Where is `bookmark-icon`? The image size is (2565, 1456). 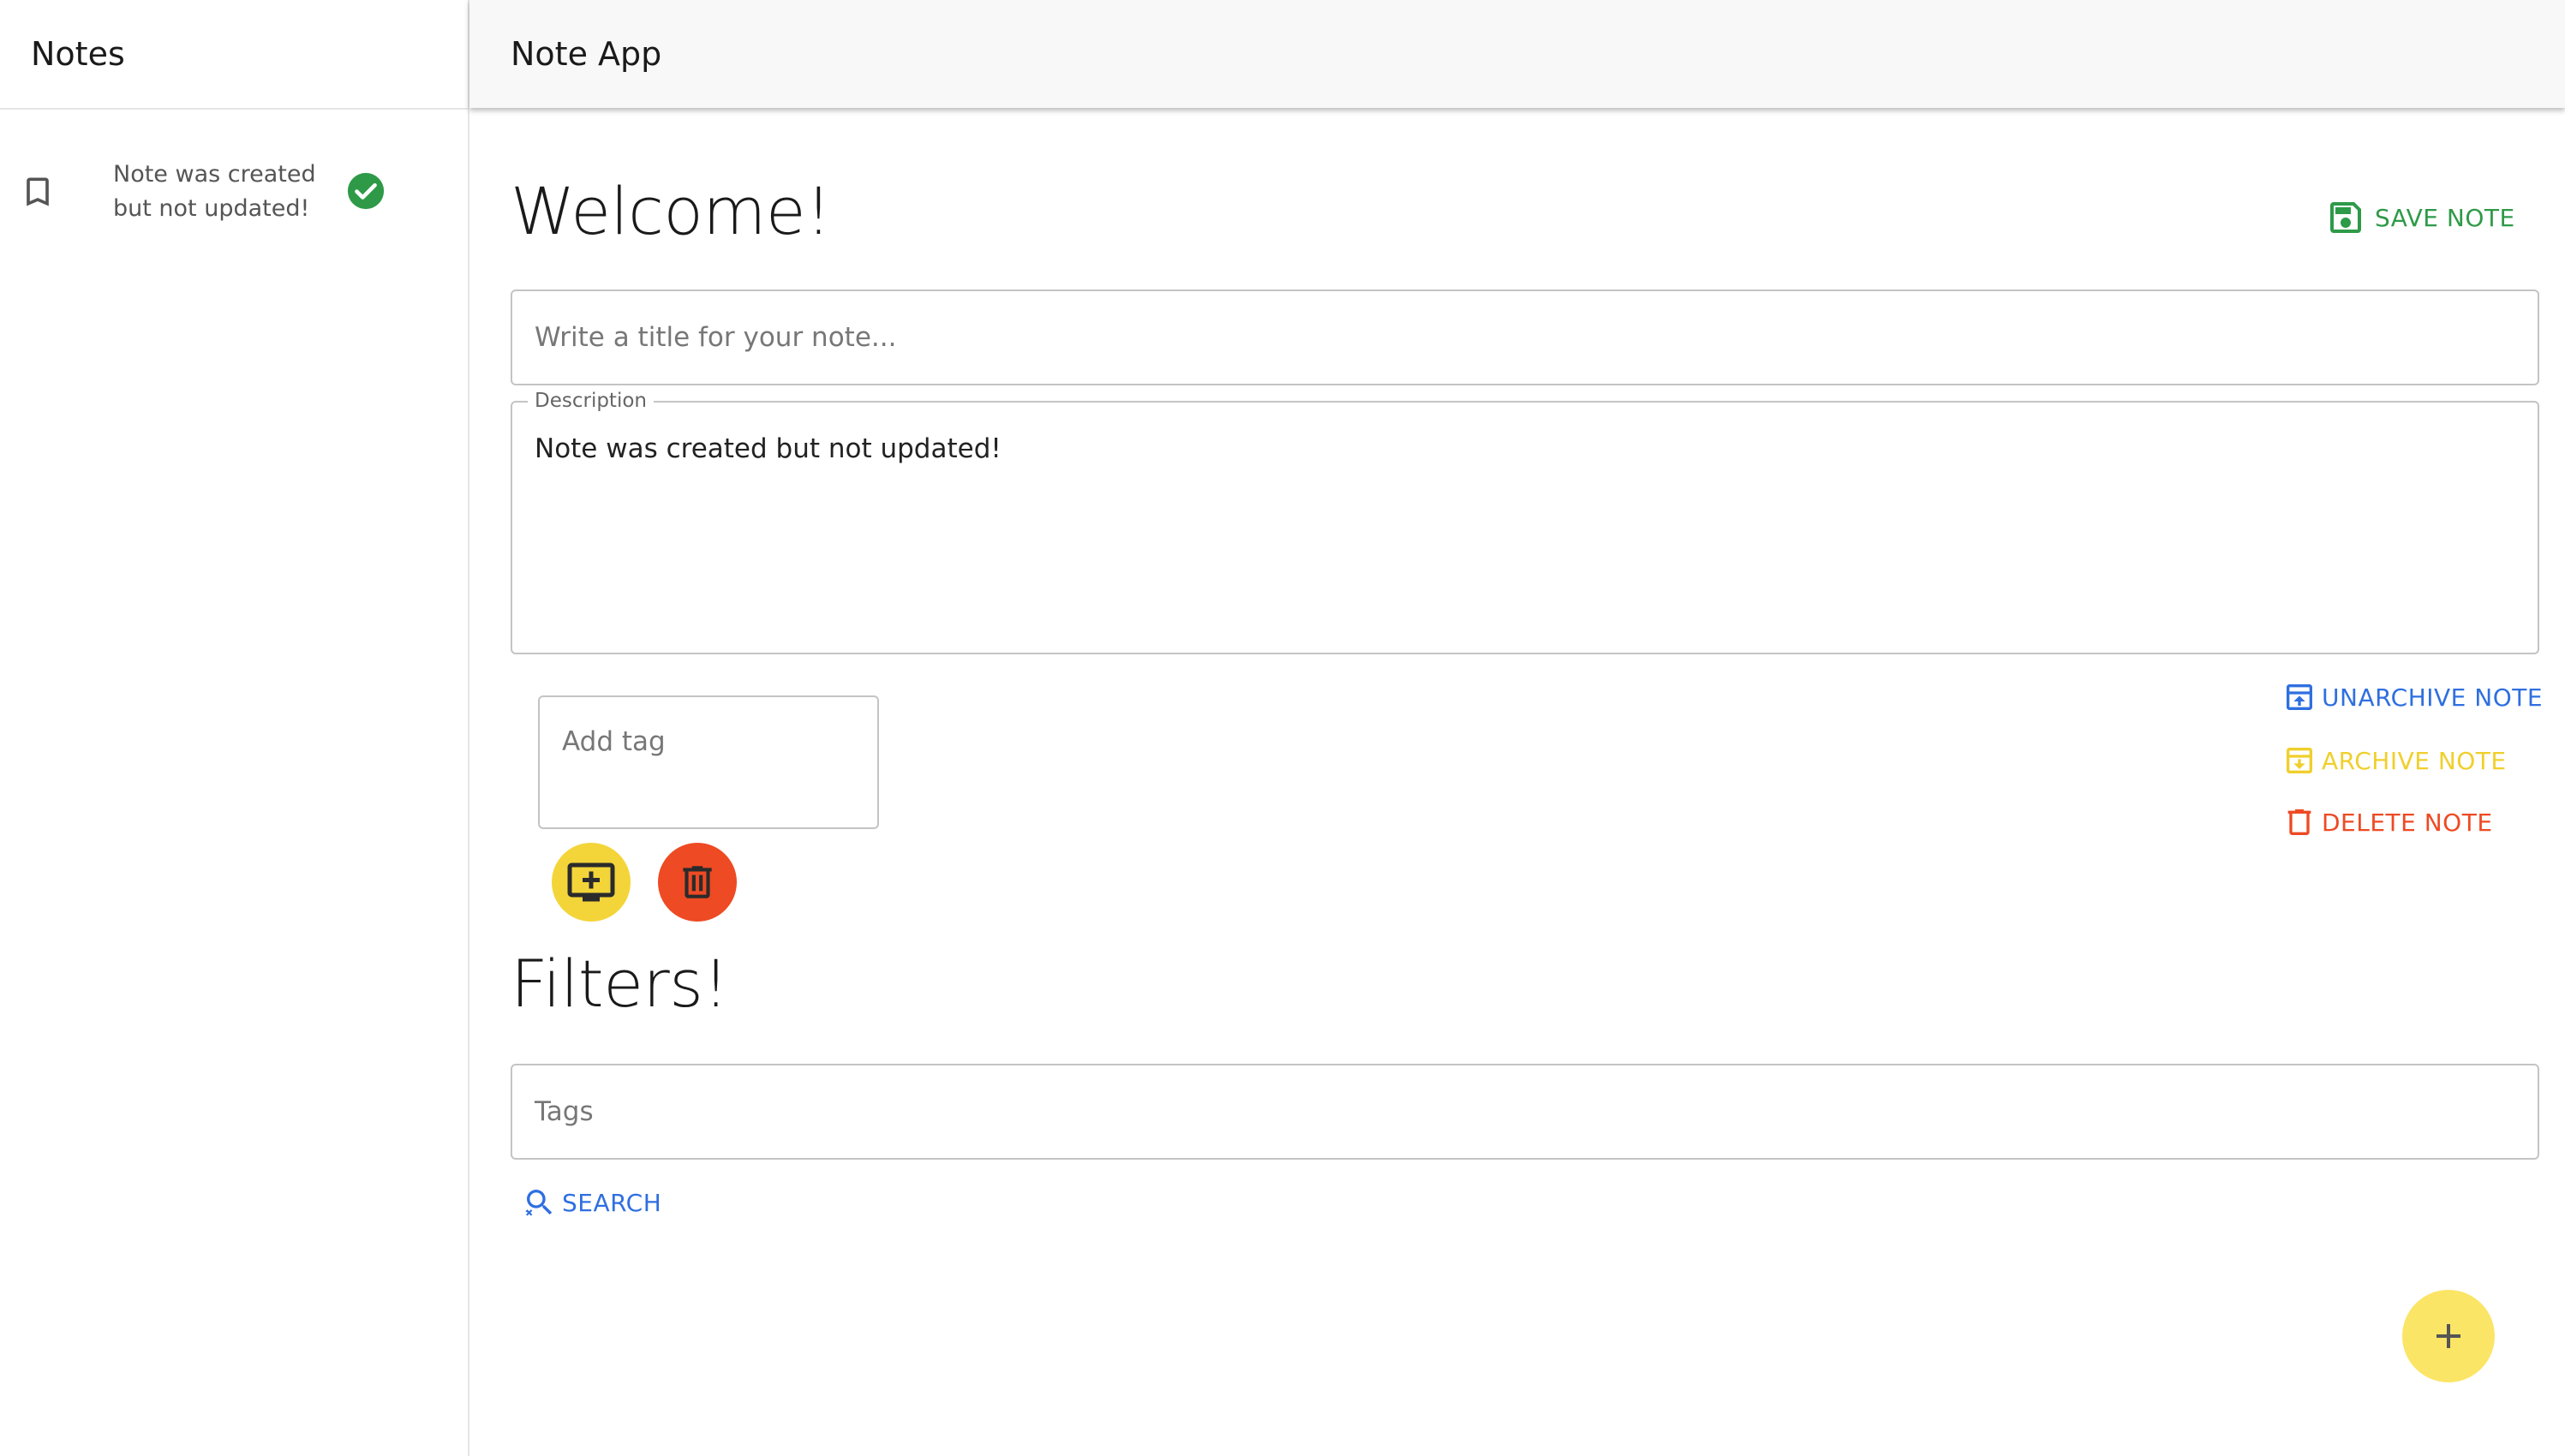
bookmark-icon is located at coordinates (38, 192).